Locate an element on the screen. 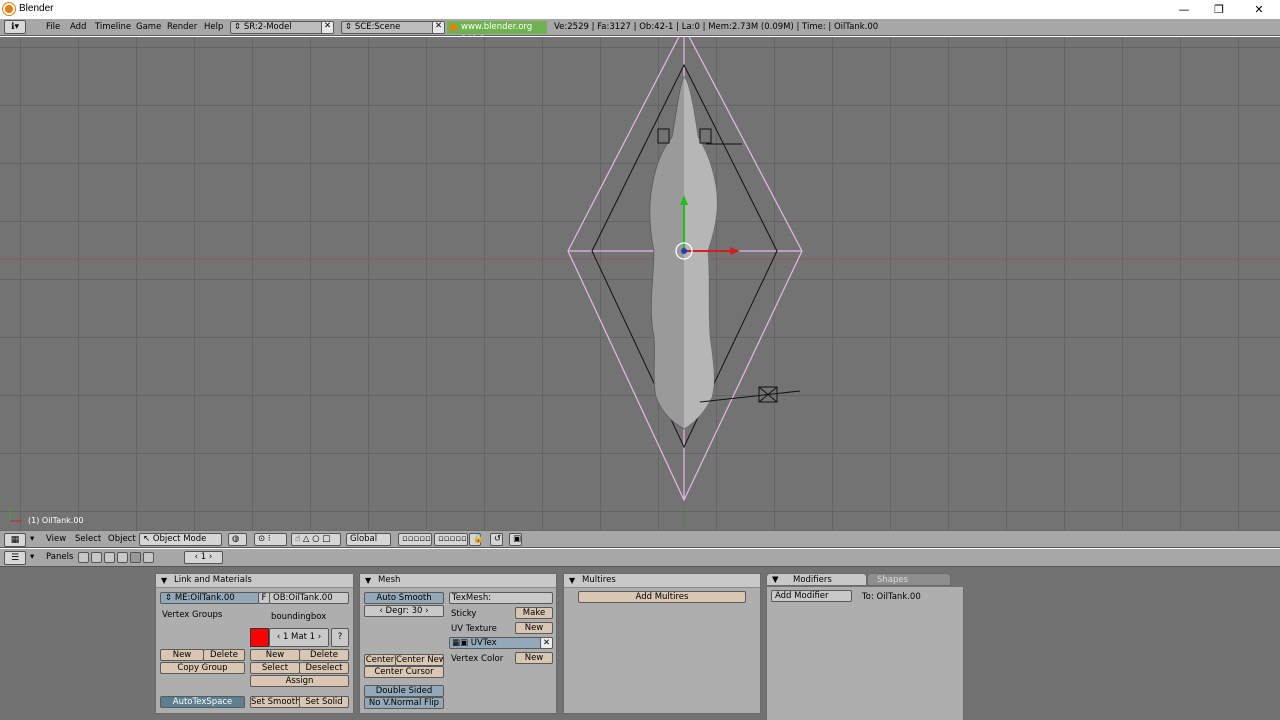  empty-box-left is located at coordinates (663, 136).